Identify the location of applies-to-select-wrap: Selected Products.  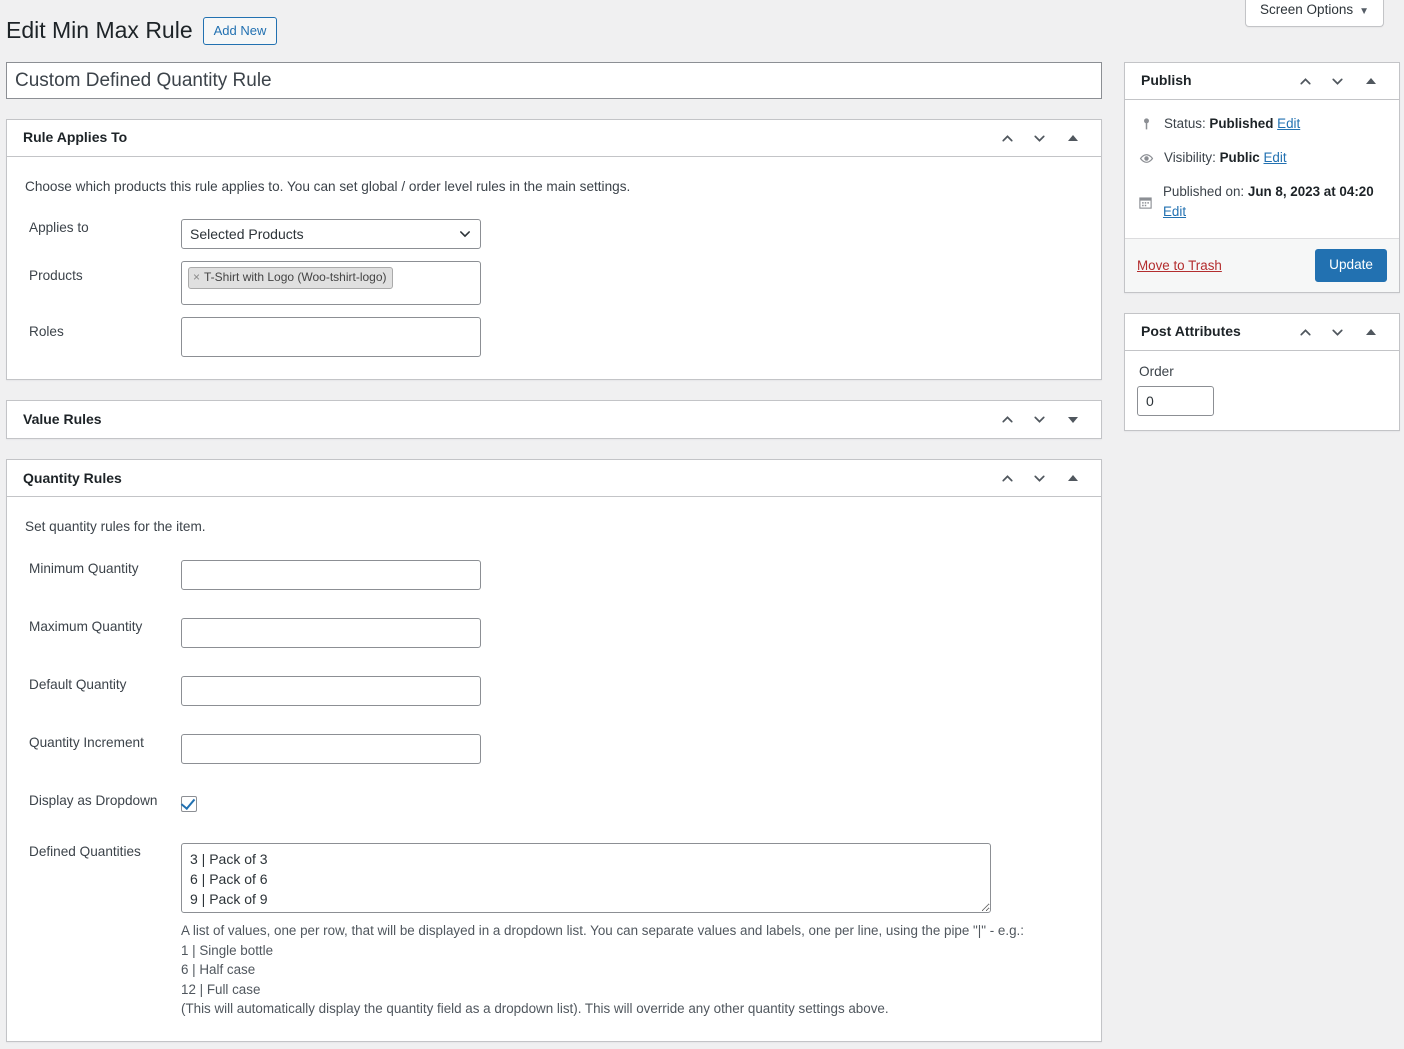
(331, 234).